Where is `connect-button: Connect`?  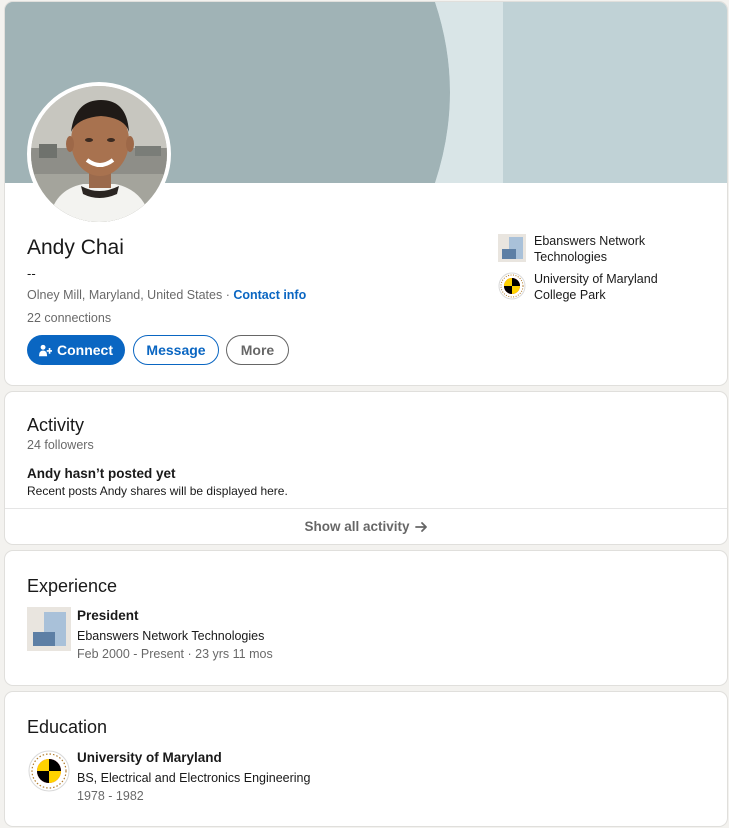
connect-button: Connect is located at coordinates (76, 350).